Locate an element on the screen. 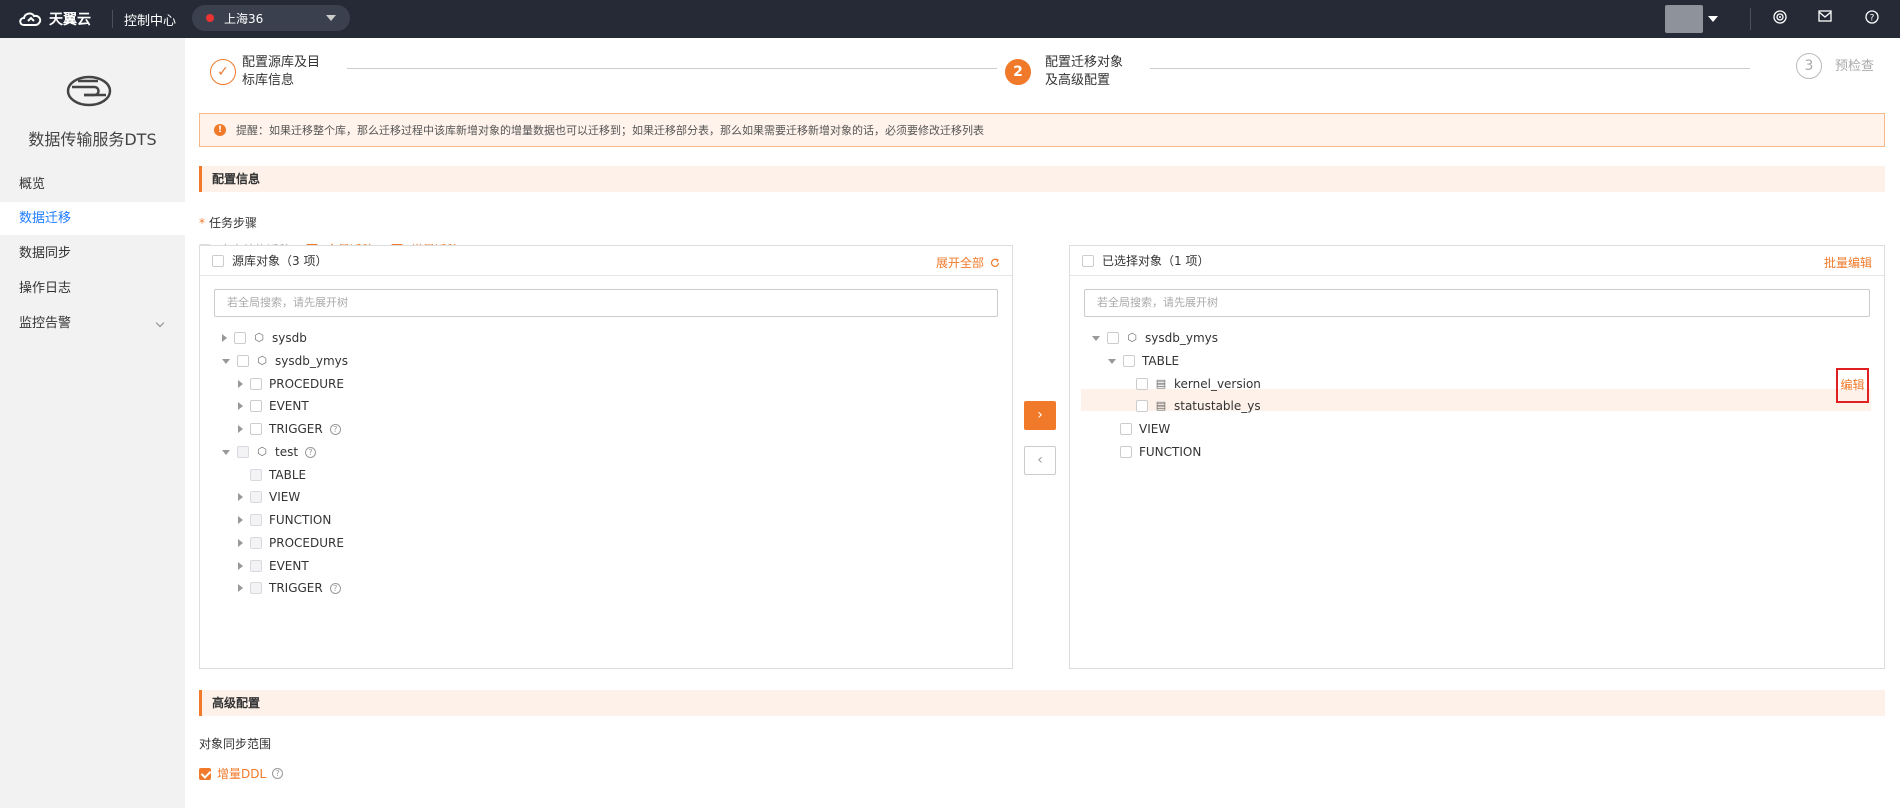  step-2-label: 配置迁移对象 及高级配置 is located at coordinates (1084, 72).